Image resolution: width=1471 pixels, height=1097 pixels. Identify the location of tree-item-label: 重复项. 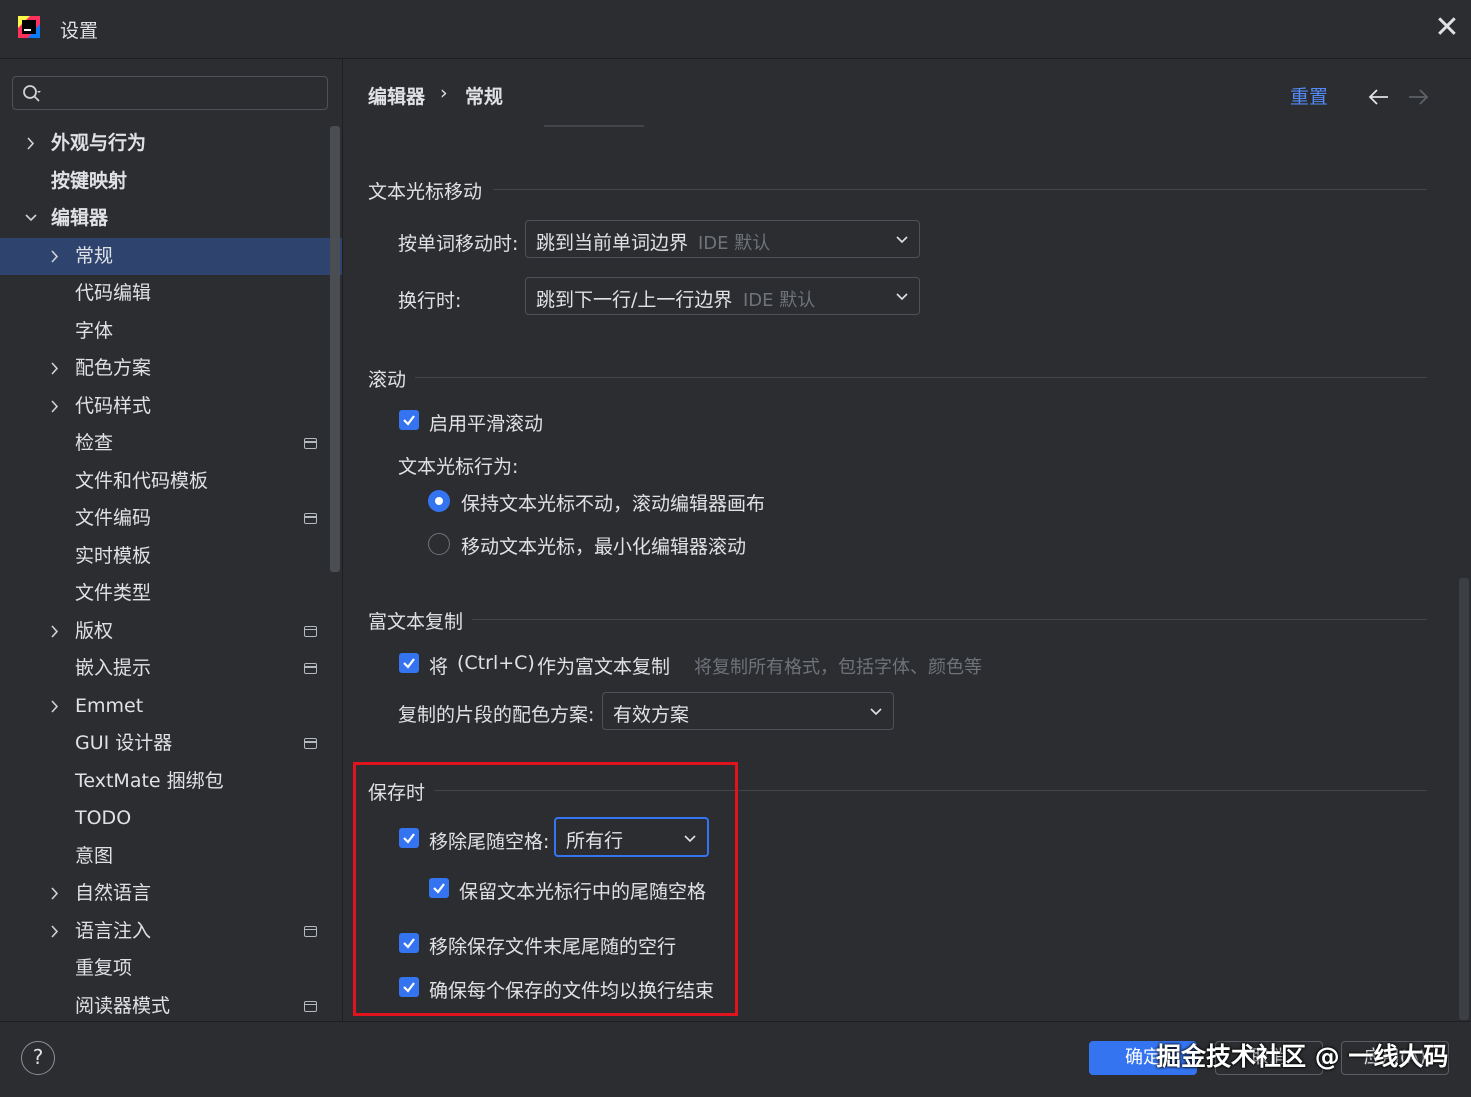
(104, 968).